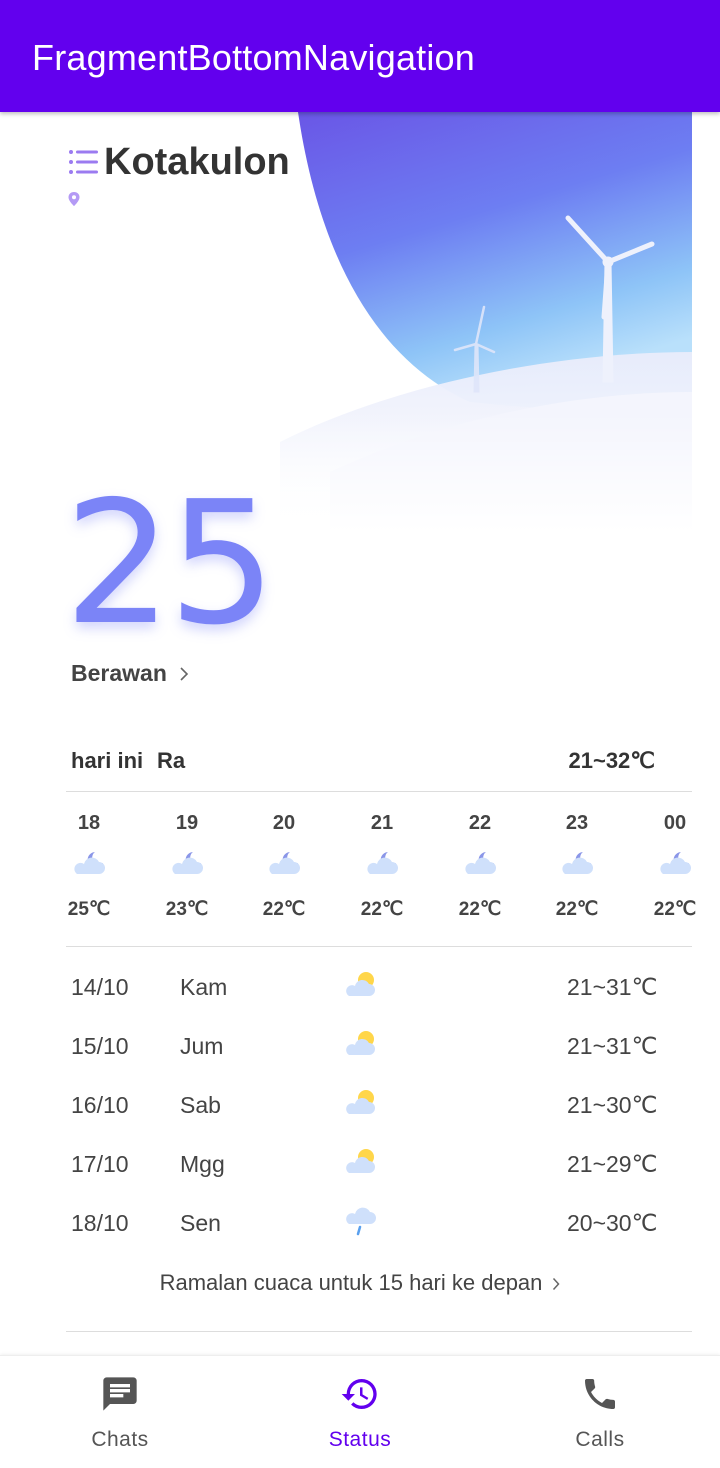 This screenshot has width=720, height=1468. I want to click on today-label: hari ini, so click(107, 760).